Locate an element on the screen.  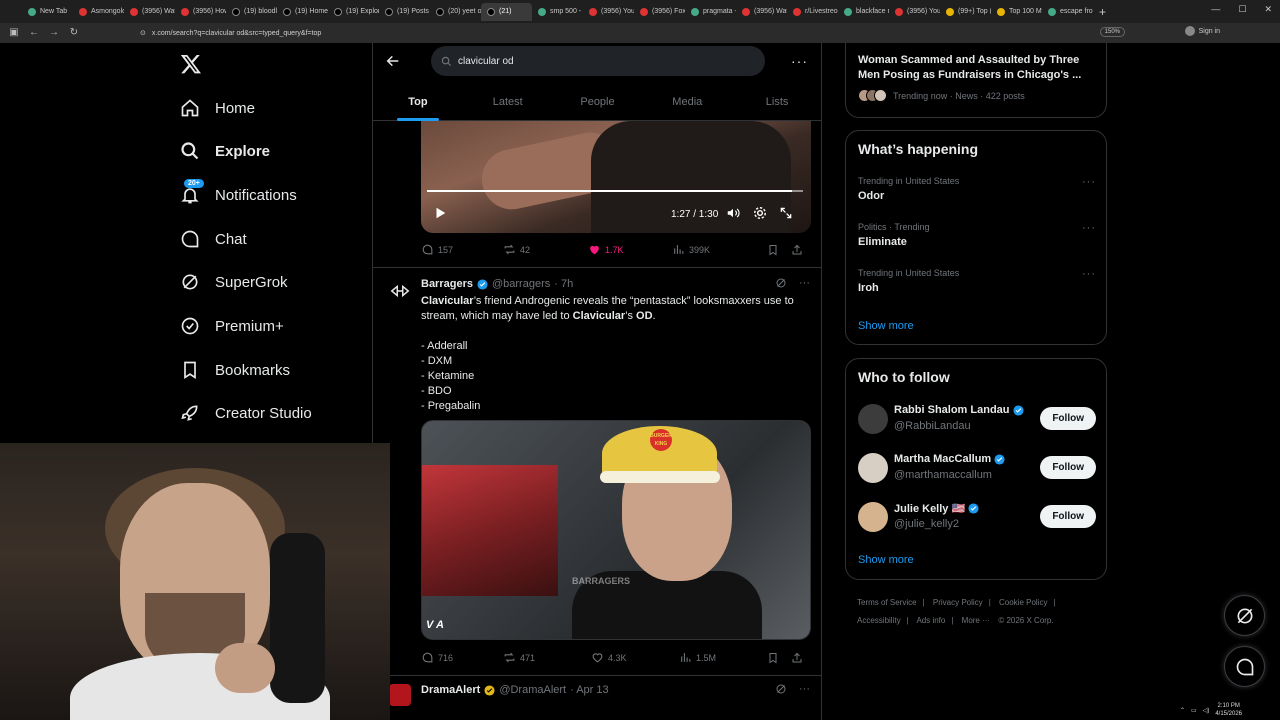
show-more-link: Show more is located at coordinates (886, 326).